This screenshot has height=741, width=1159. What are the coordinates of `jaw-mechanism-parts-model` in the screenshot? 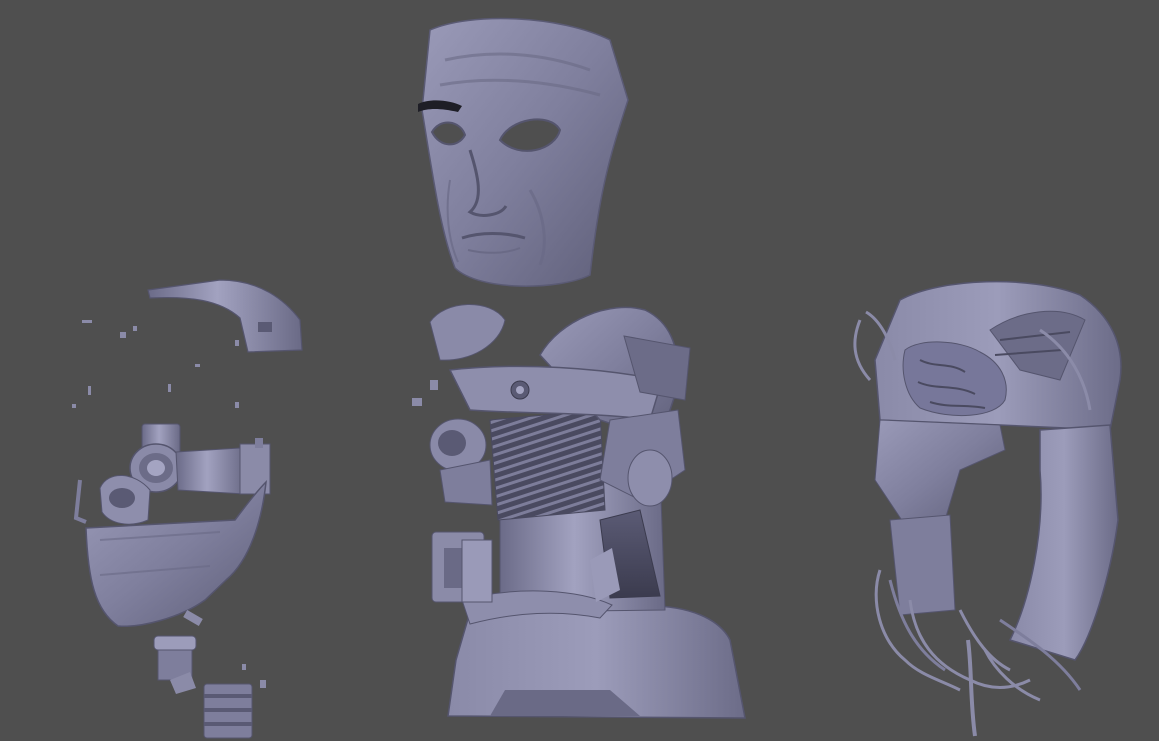 It's located at (187, 509).